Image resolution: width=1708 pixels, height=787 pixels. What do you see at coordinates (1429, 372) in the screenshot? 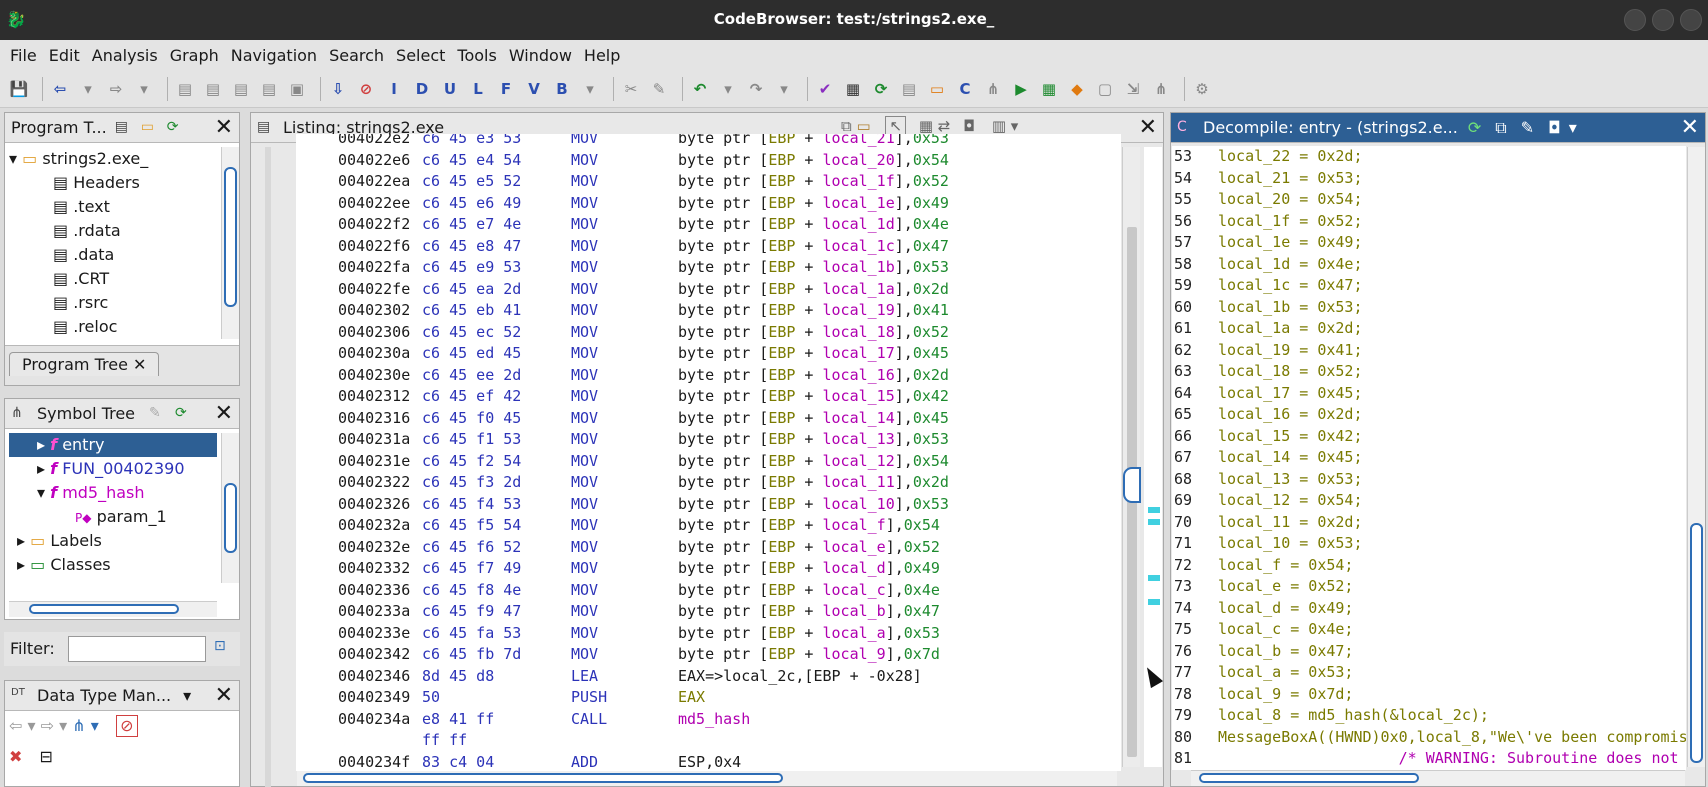
I see `decompile-line: 63 local_18 = 0x52;` at bounding box center [1429, 372].